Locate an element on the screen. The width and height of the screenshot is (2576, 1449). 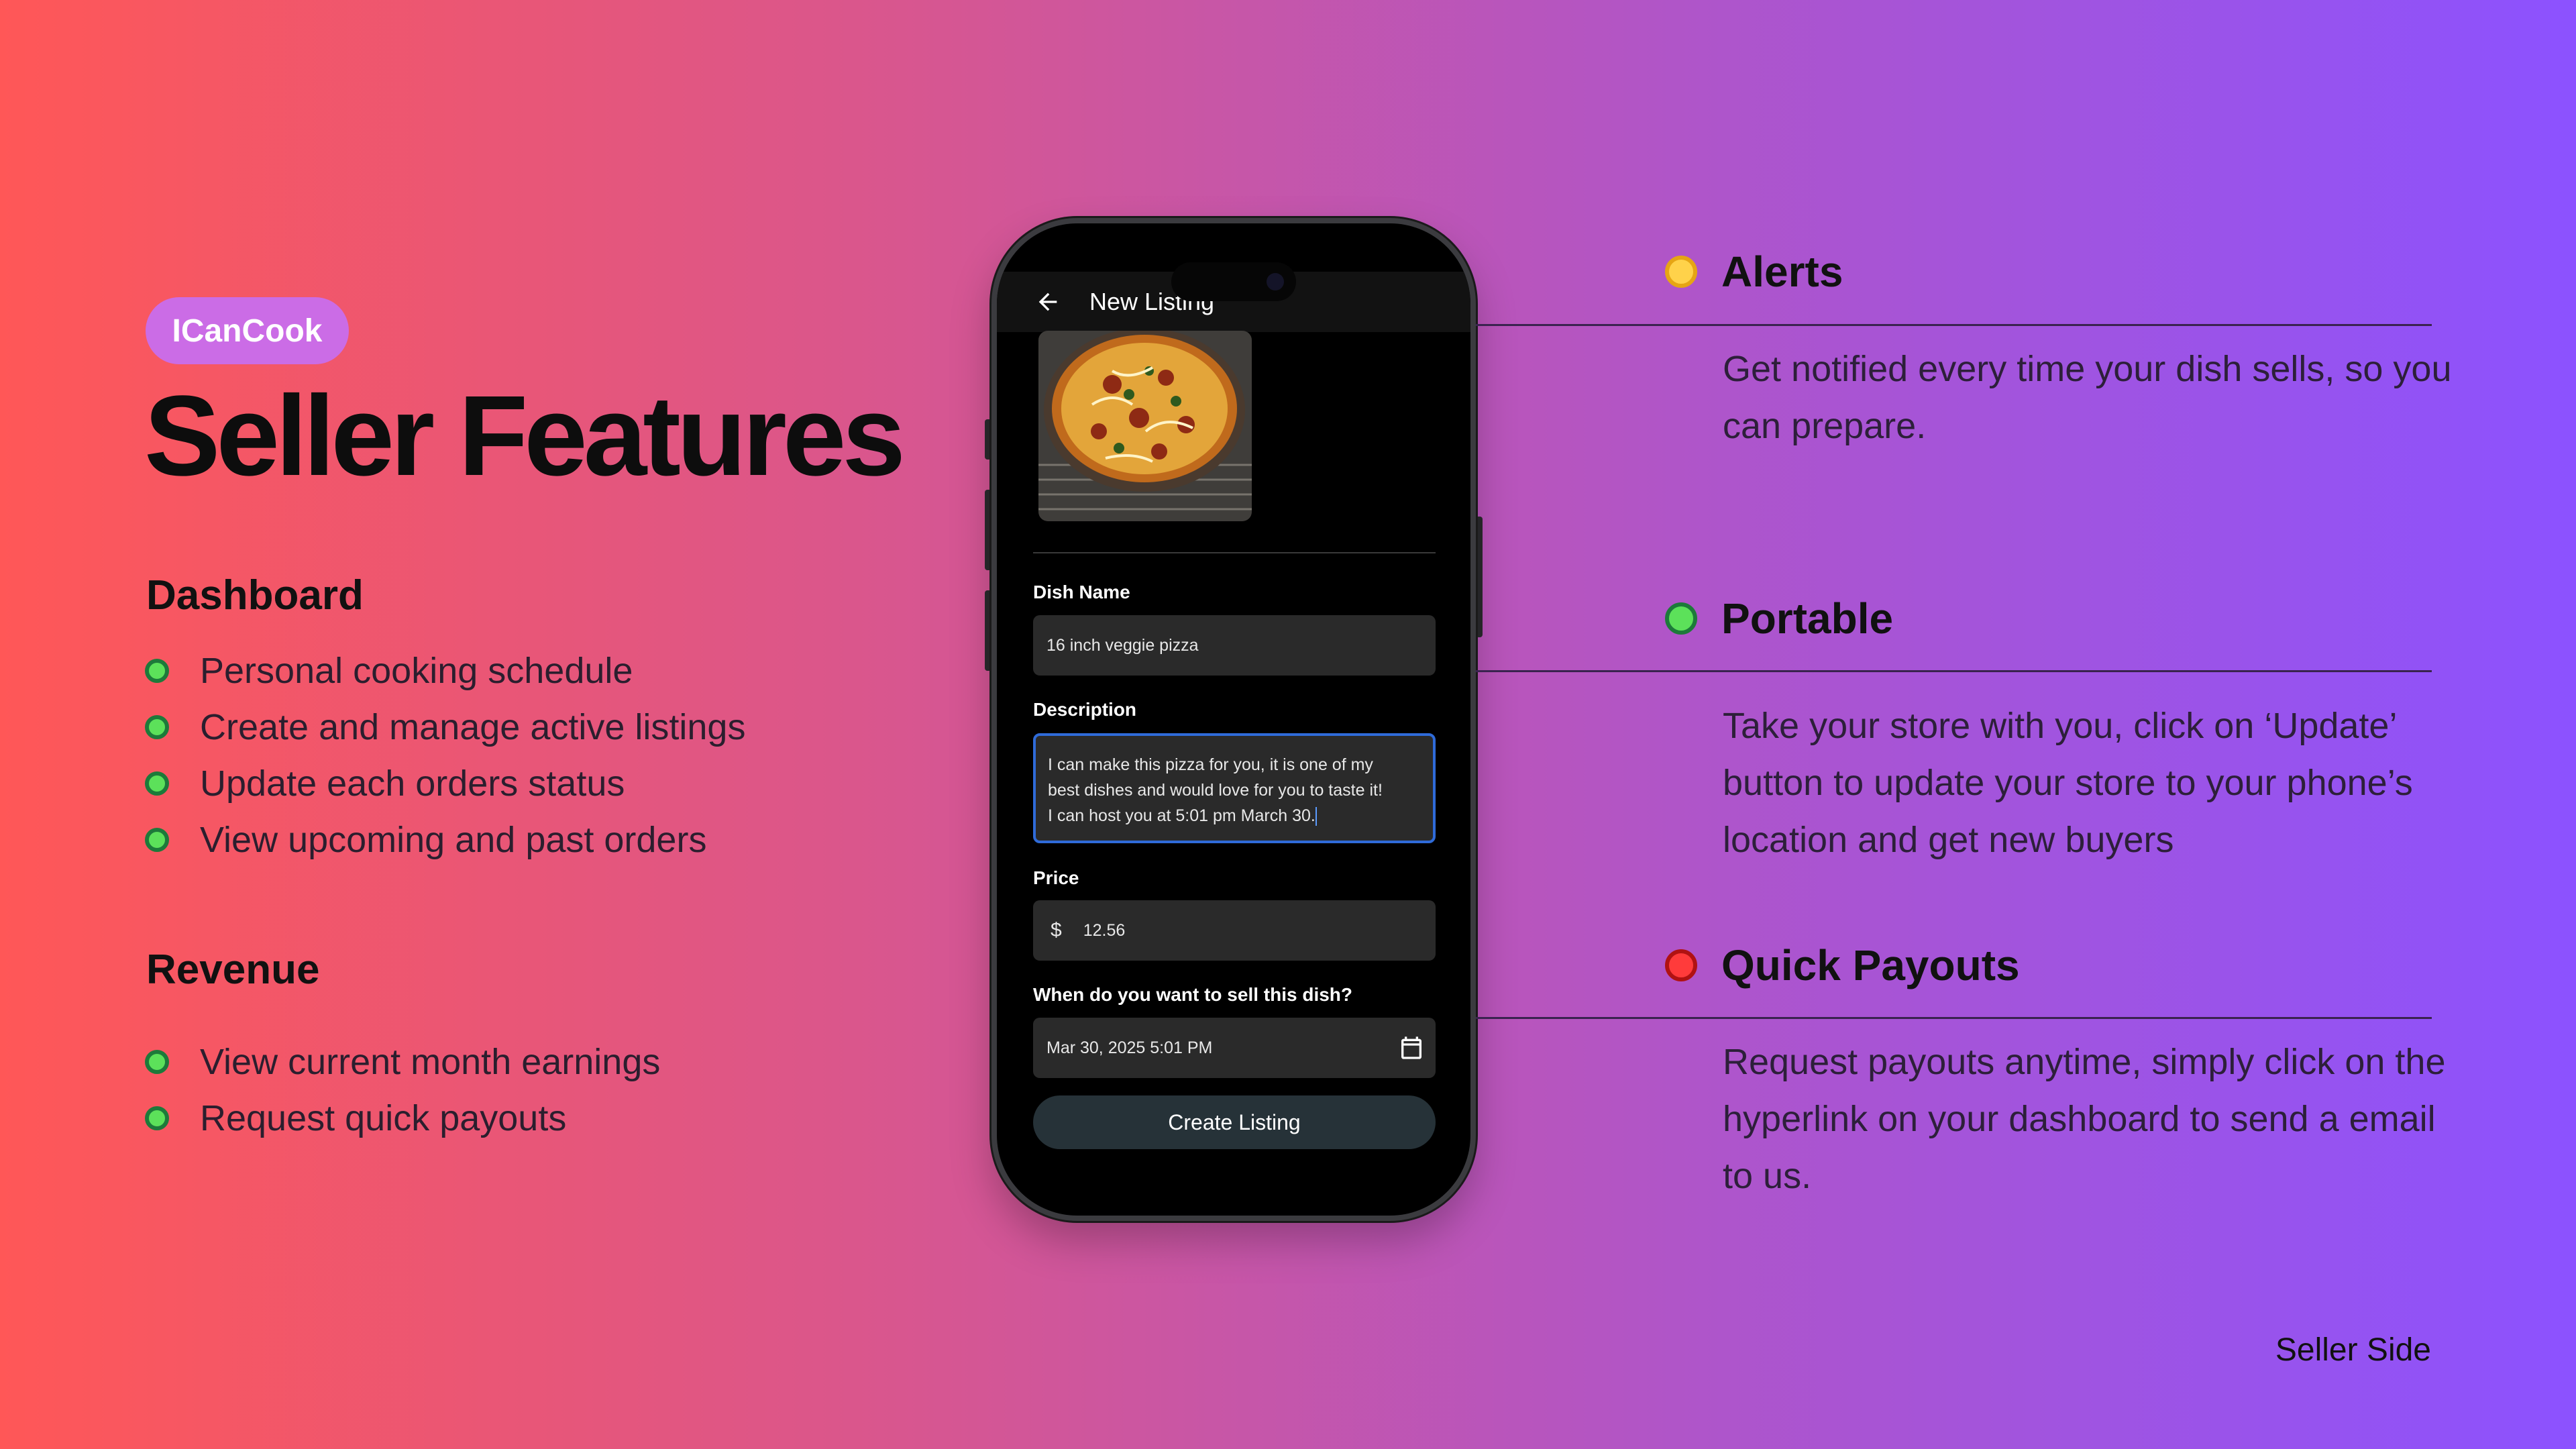
calendar-icon is located at coordinates (1411, 1047).